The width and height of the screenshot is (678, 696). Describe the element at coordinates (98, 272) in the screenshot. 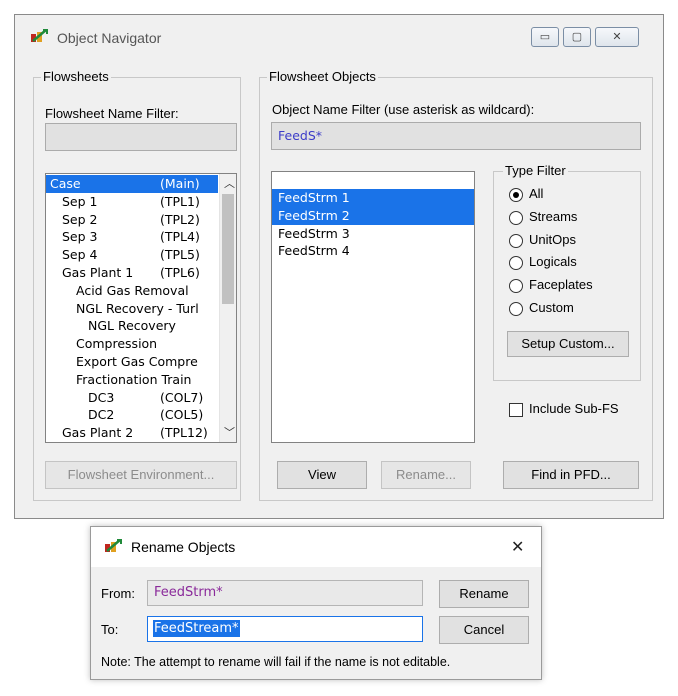

I see `flowsheet-item-name: Gas Plant 1` at that location.